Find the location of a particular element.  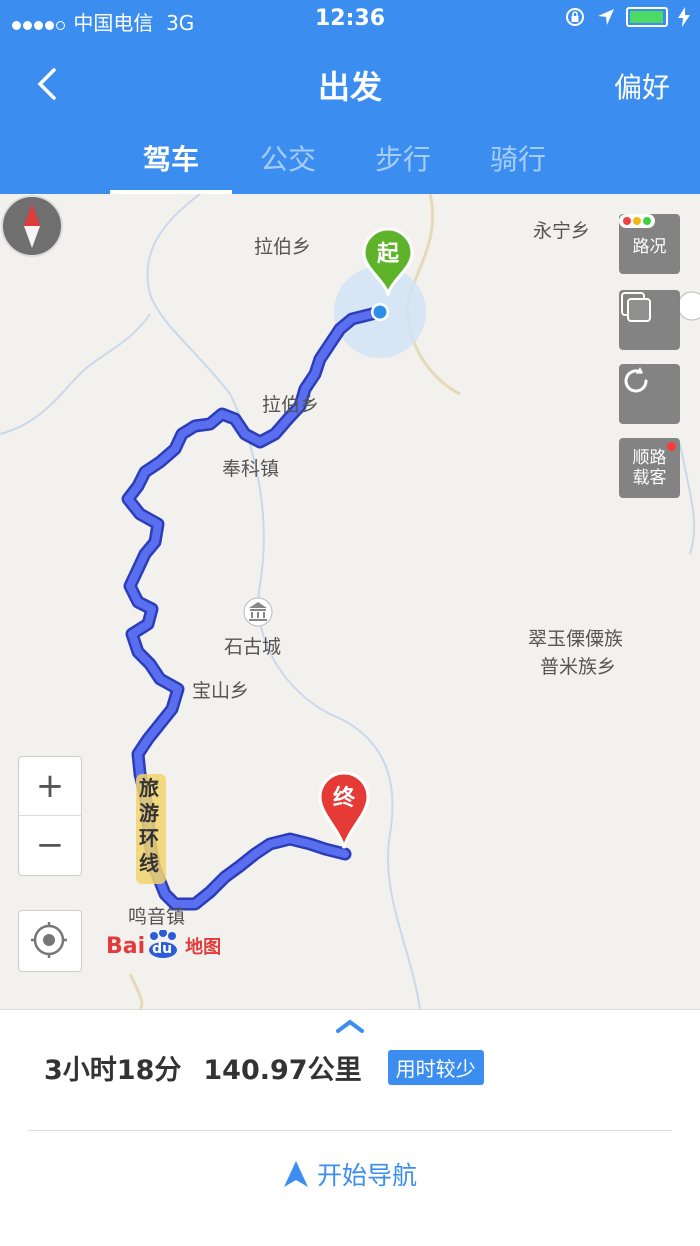

locate-button is located at coordinates (50, 941).